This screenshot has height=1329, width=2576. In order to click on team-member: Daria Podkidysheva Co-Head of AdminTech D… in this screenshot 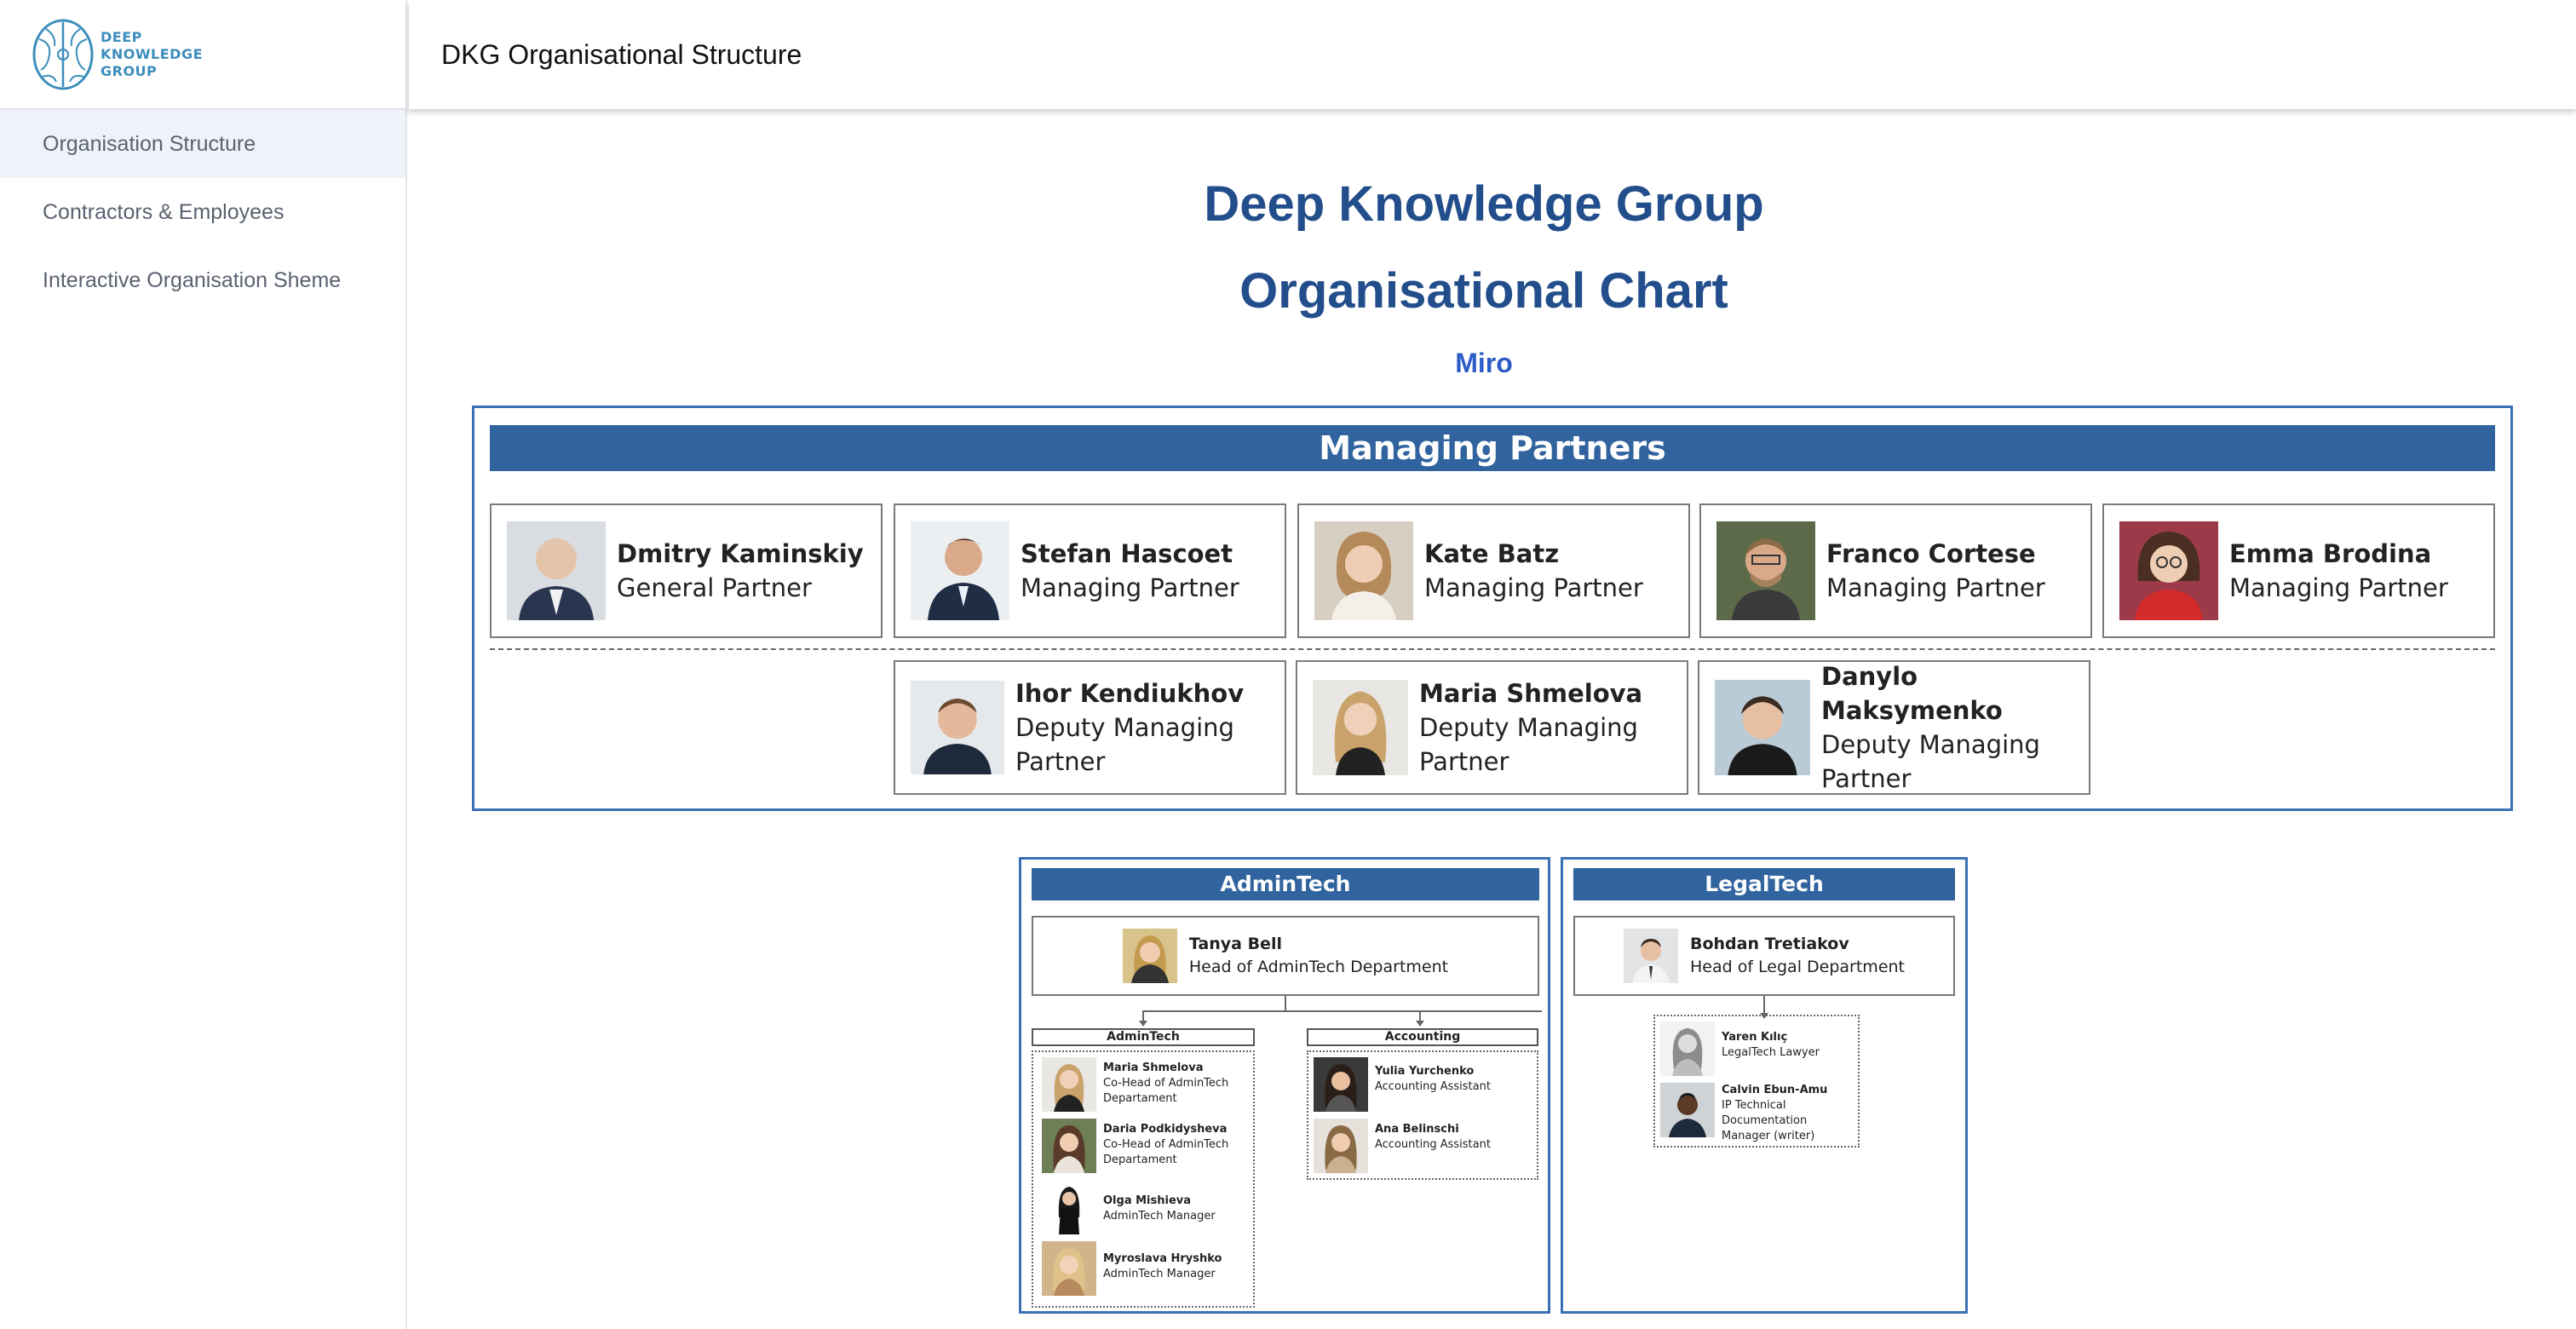, I will do `click(1141, 1146)`.